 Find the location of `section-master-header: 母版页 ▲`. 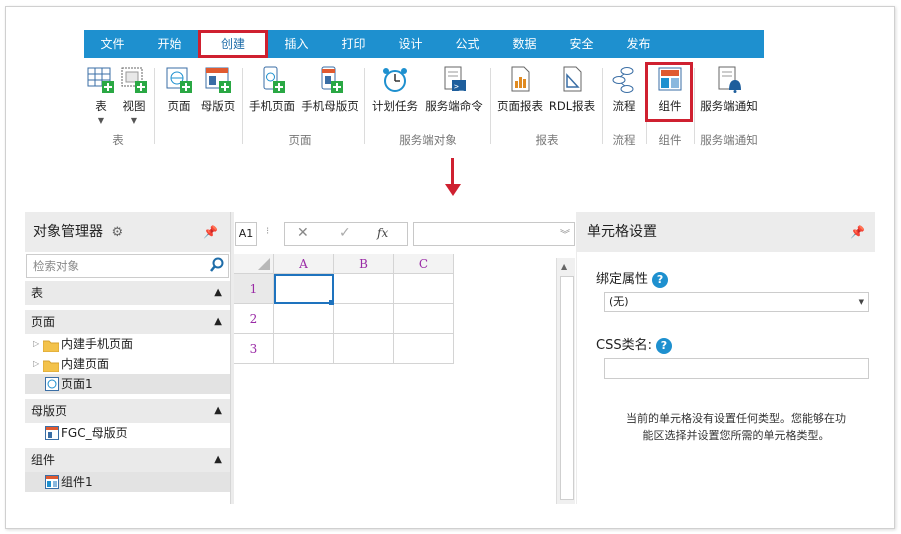

section-master-header: 母版页 ▲ is located at coordinates (127, 410).